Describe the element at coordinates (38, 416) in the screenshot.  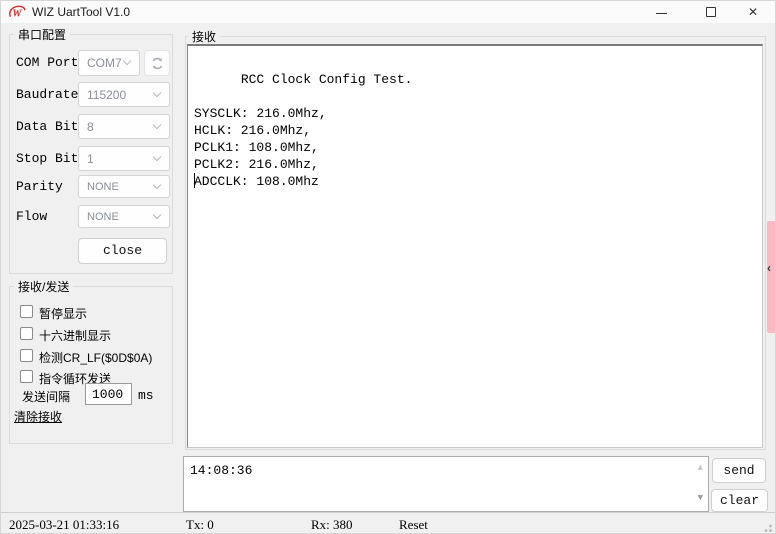
I see `clear-receive-link: 清除接收` at that location.